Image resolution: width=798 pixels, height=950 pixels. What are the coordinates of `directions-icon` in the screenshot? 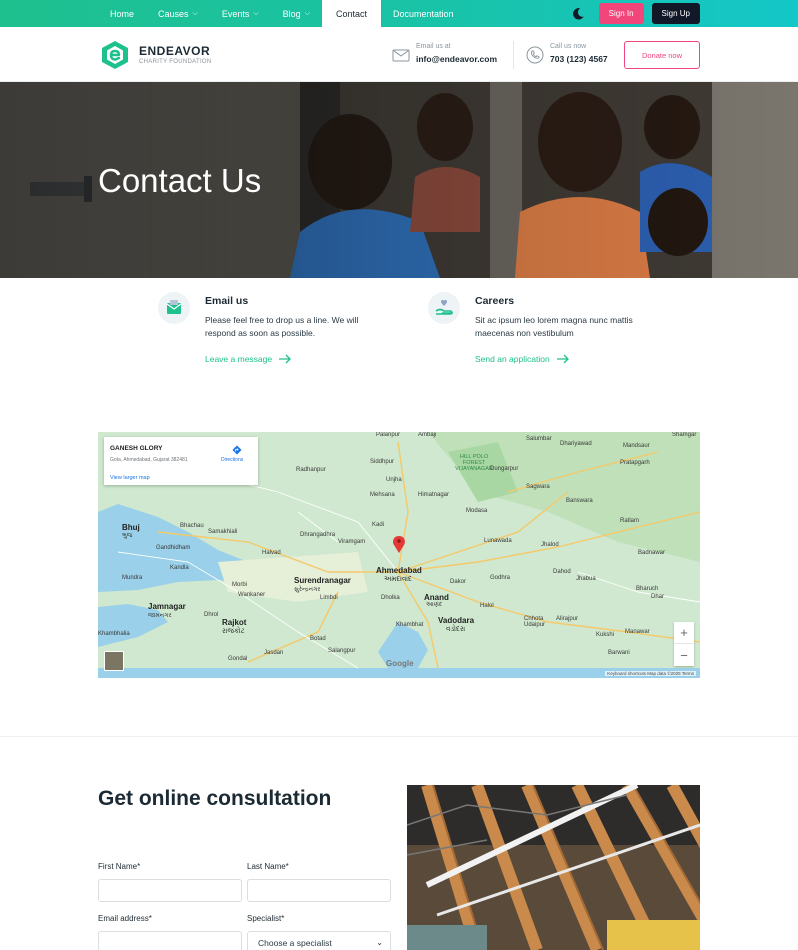 It's located at (237, 450).